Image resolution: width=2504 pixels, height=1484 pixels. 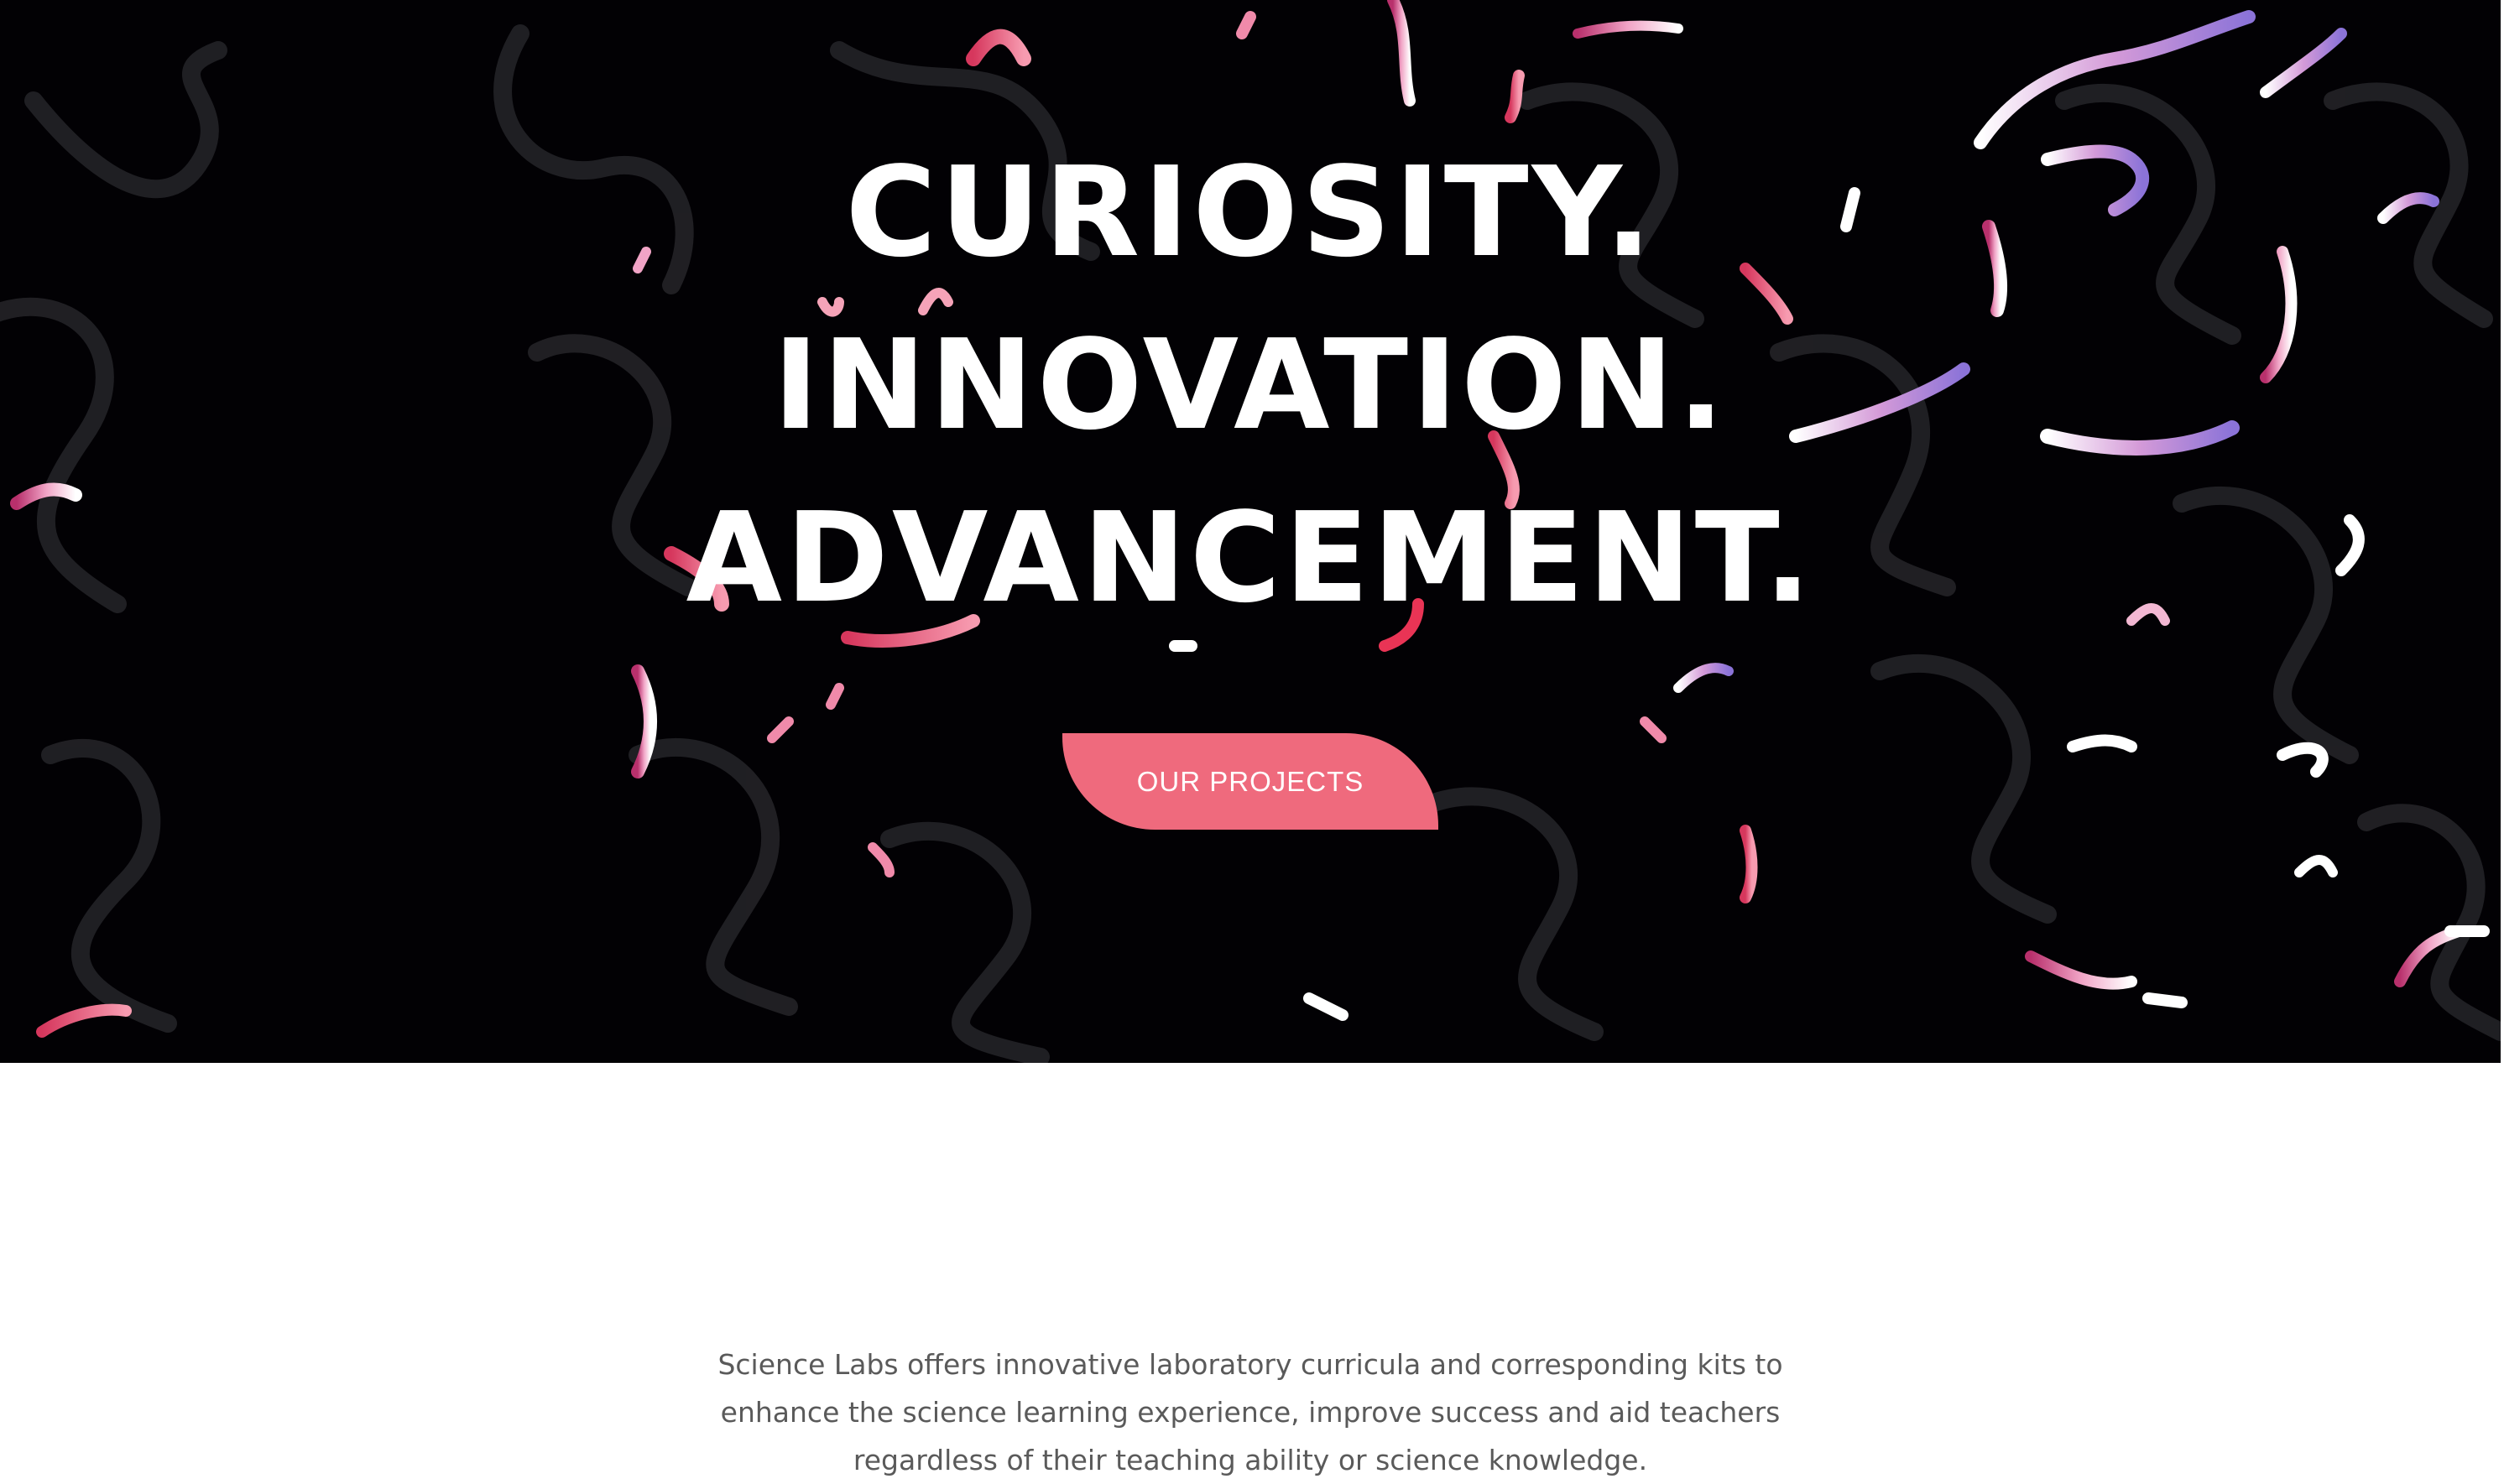 What do you see at coordinates (1250, 212) in the screenshot?
I see `headline-line-1: CURIOSITY.` at bounding box center [1250, 212].